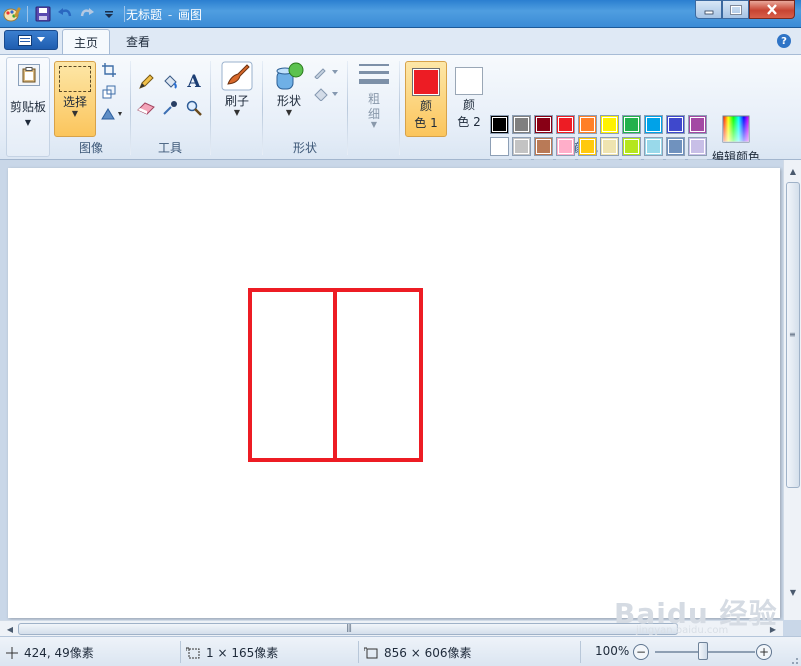  What do you see at coordinates (736, 140) in the screenshot?
I see `edit-colors-button: 编辑颜色` at bounding box center [736, 140].